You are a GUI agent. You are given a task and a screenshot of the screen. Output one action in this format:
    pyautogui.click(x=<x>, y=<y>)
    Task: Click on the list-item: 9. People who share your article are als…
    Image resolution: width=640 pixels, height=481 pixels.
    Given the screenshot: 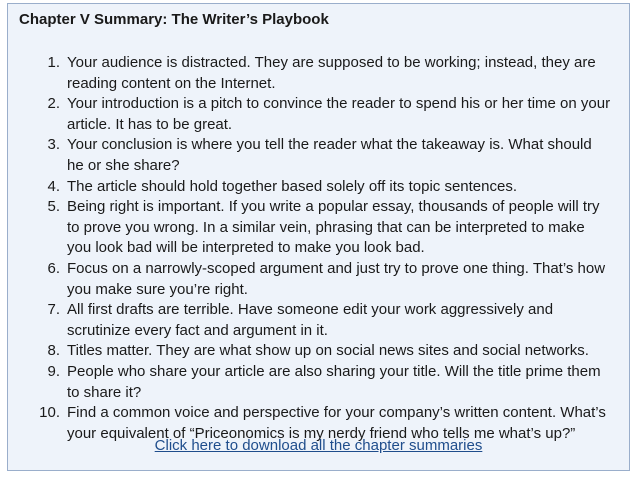 What is the action you would take?
    pyautogui.click(x=318, y=382)
    